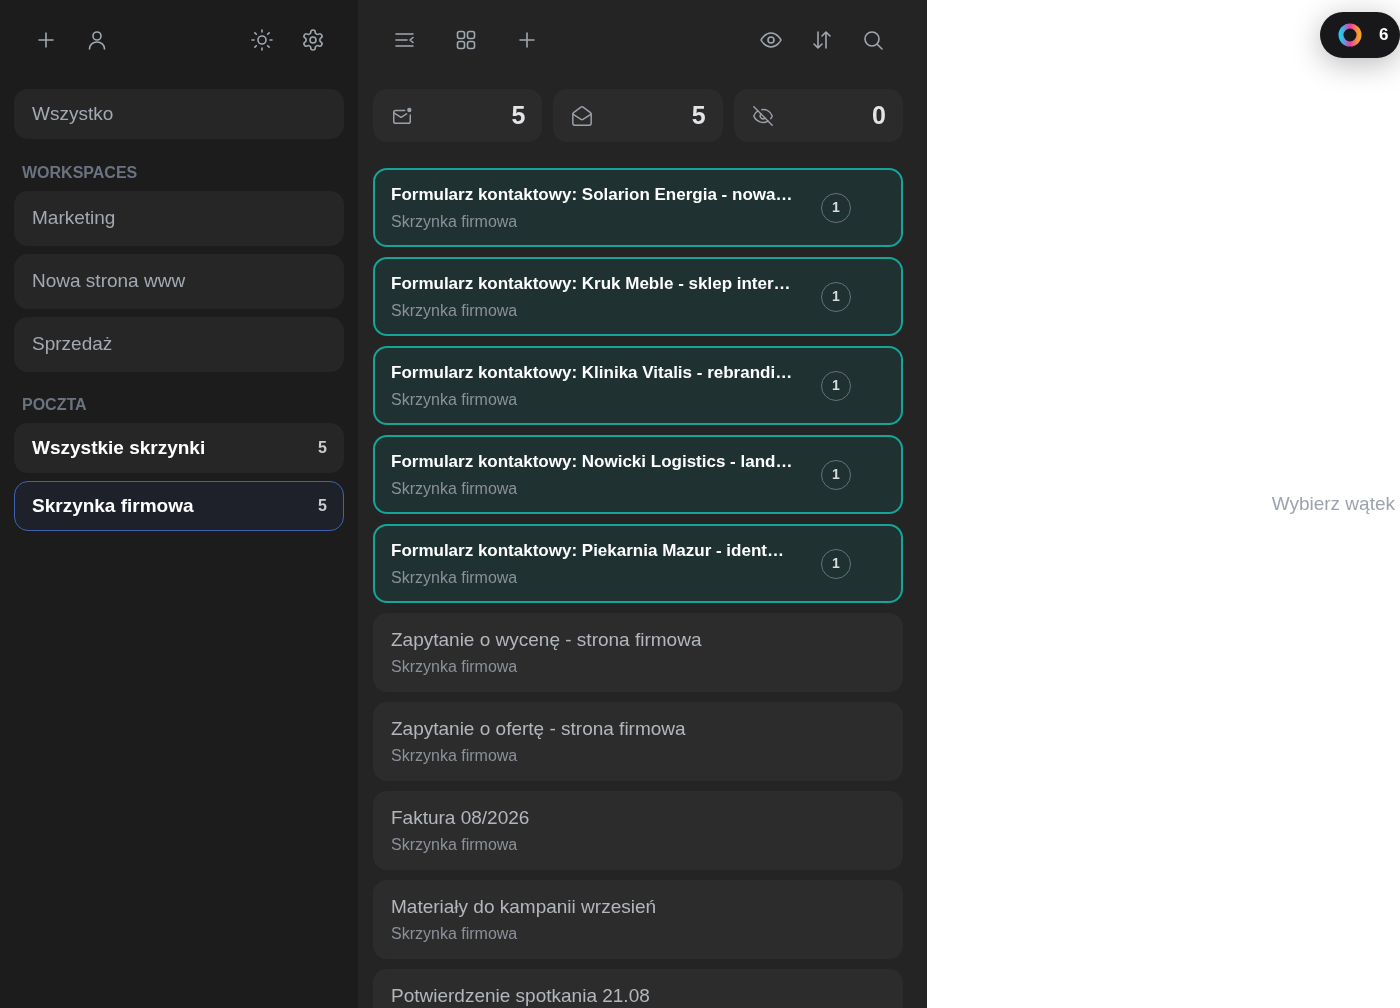 This screenshot has height=1008, width=1400. I want to click on settings-icon, so click(313, 40).